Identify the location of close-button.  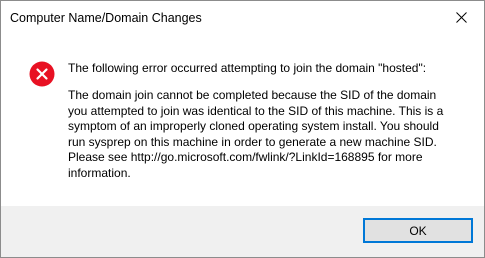
(461, 17).